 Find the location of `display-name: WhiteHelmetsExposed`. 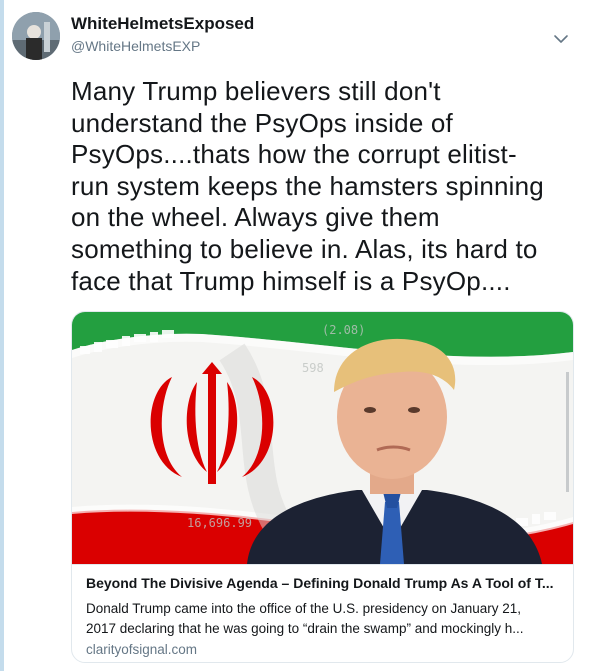

display-name: WhiteHelmetsExposed is located at coordinates (162, 24).